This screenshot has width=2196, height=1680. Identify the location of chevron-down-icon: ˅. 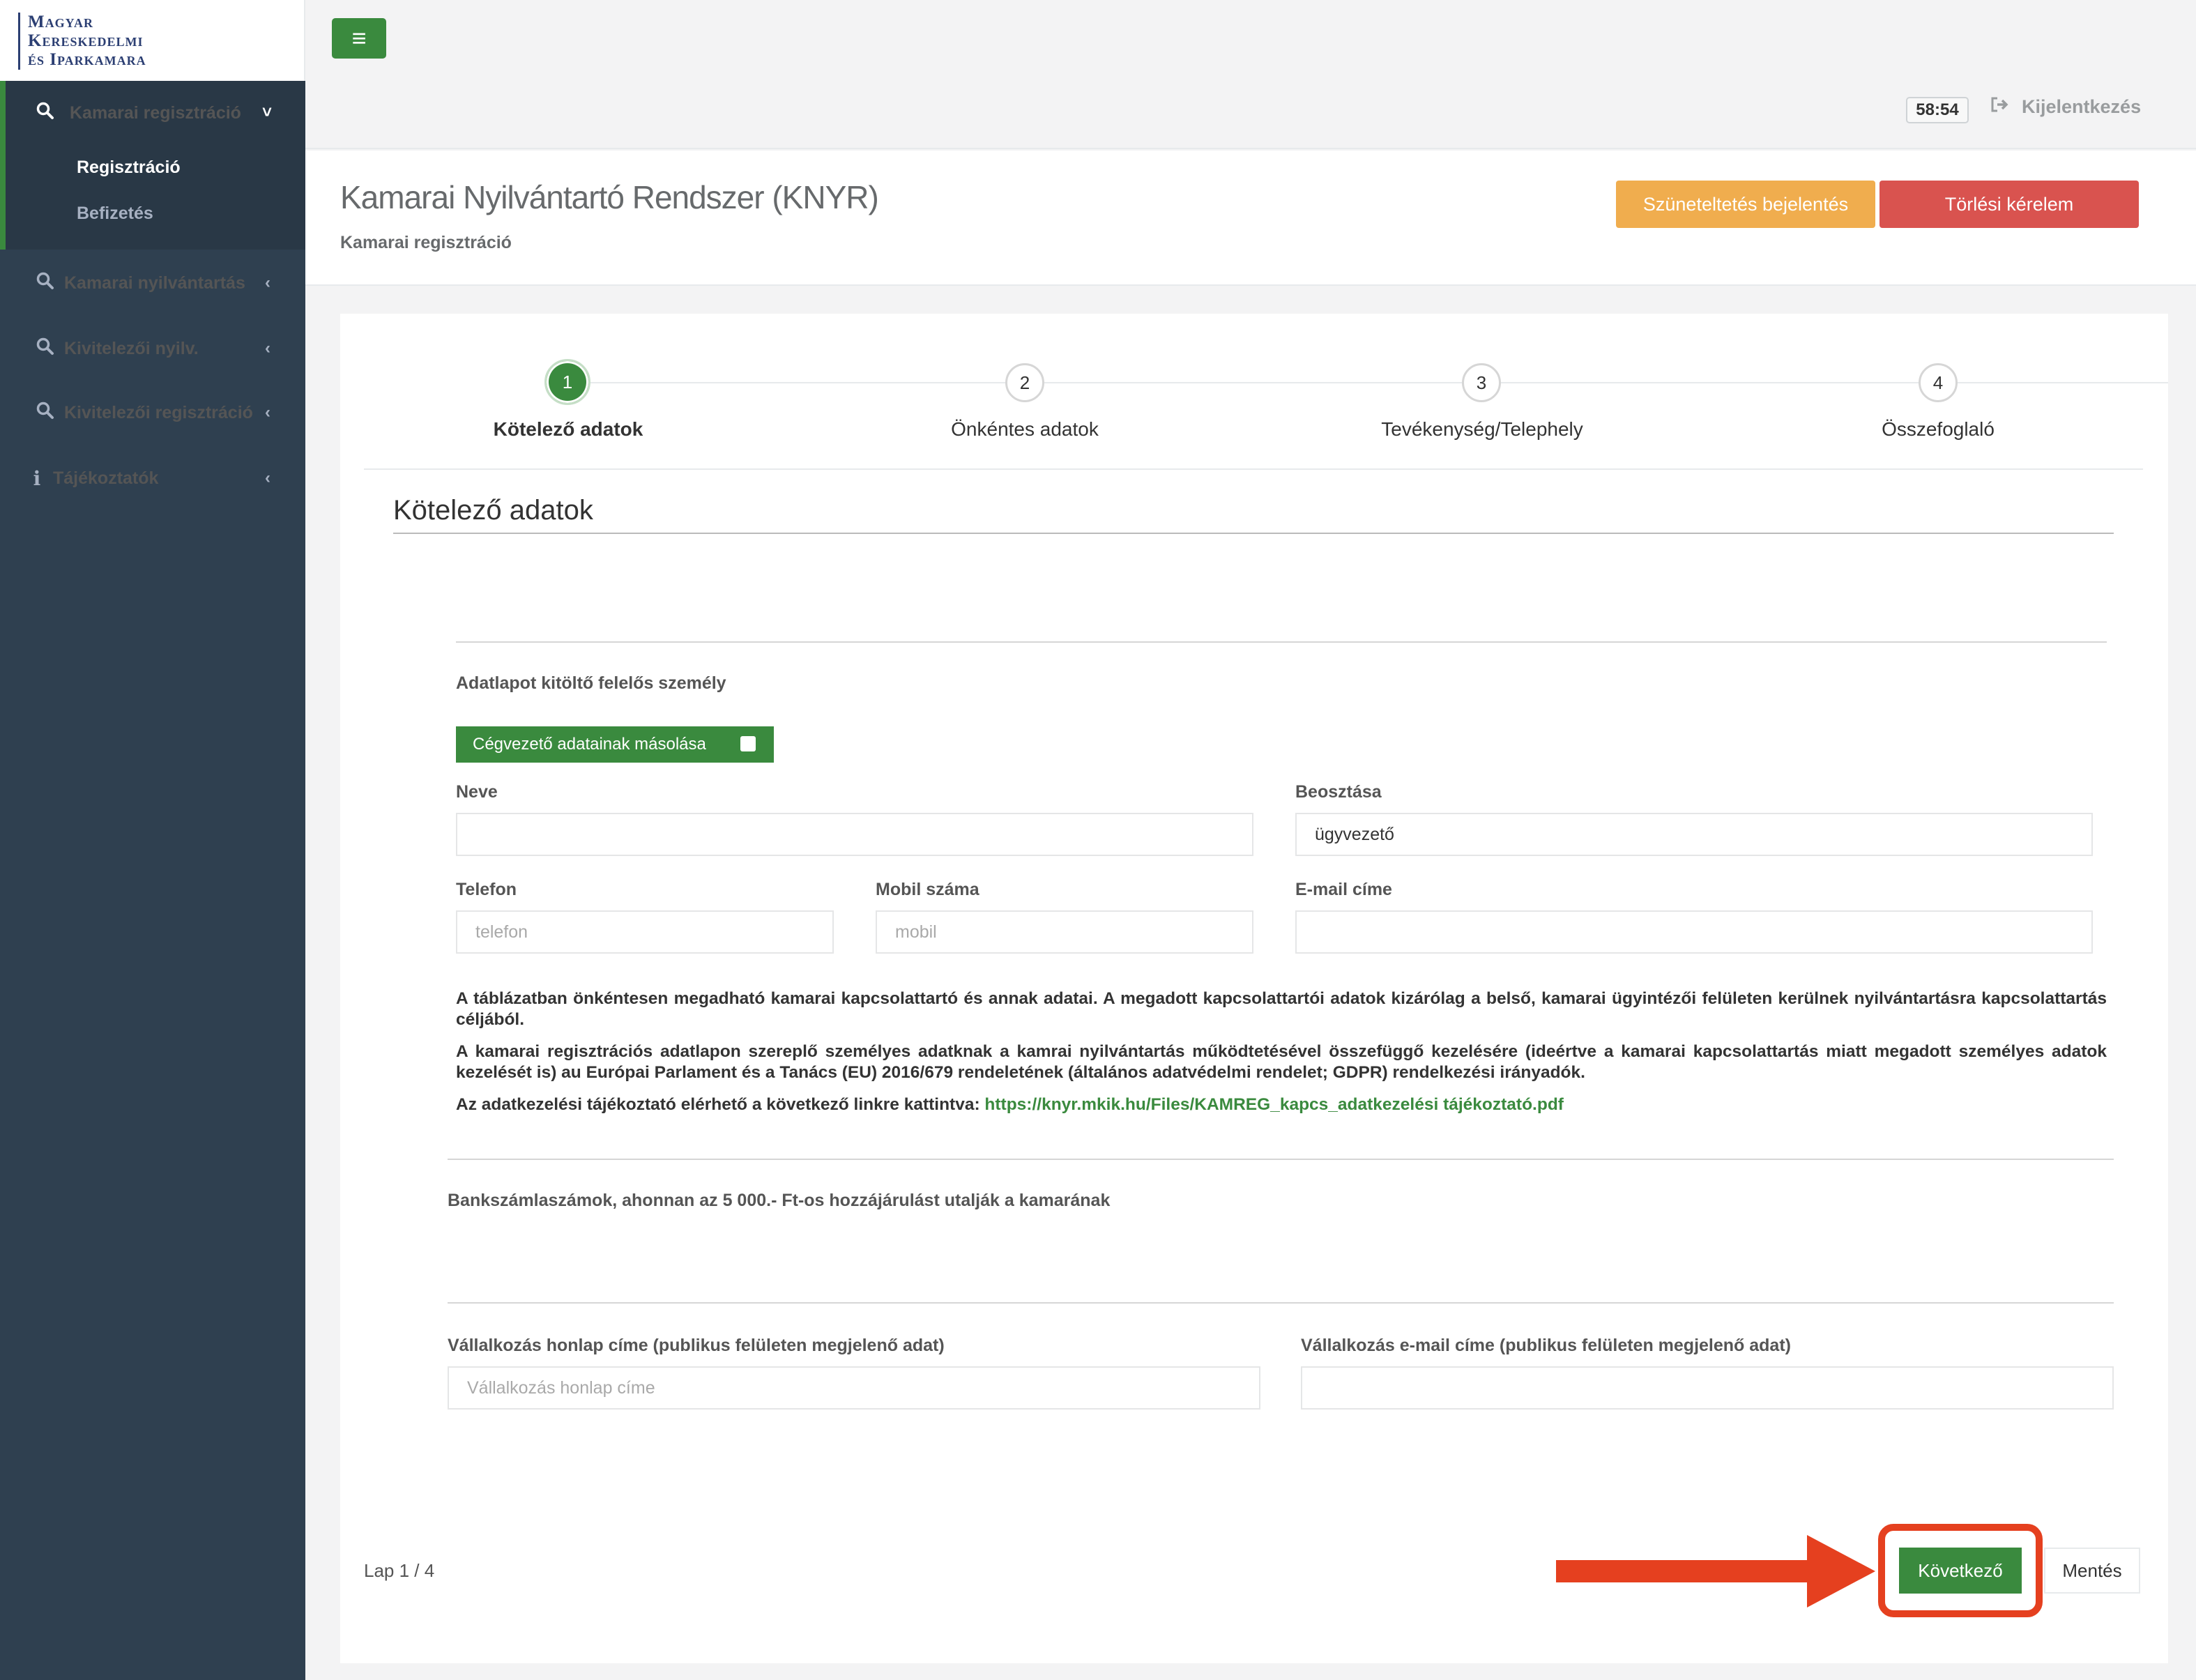
(267, 112).